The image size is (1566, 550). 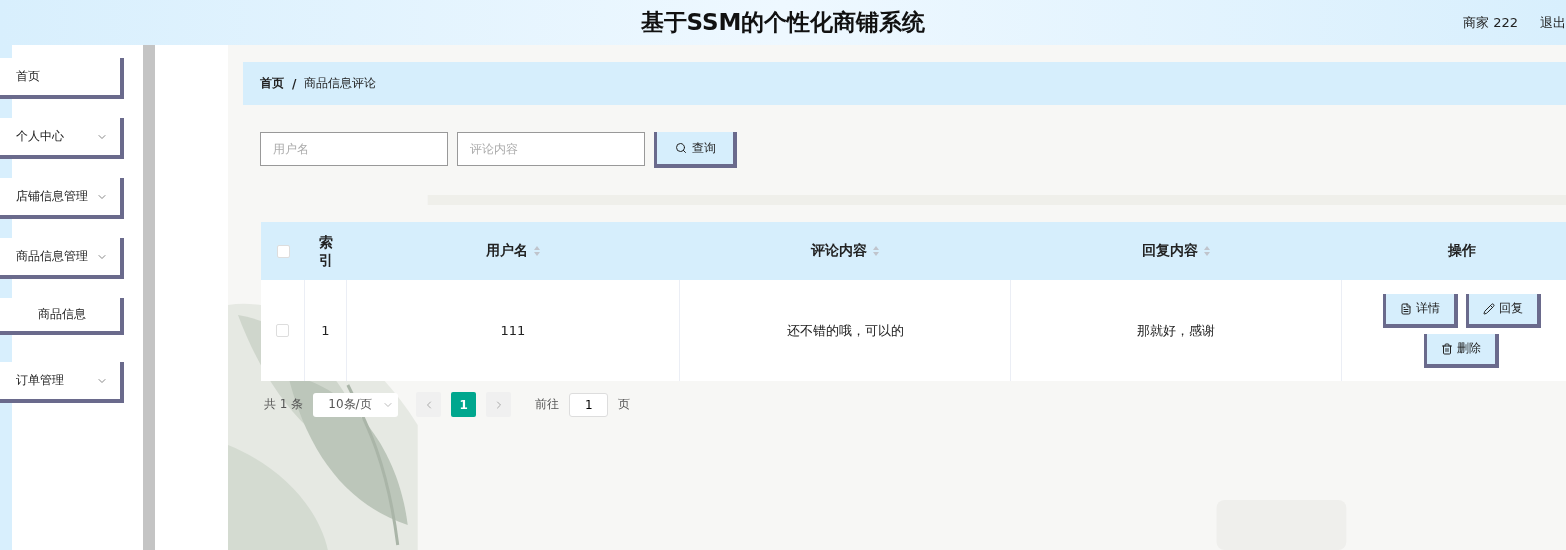 What do you see at coordinates (62, 316) in the screenshot?
I see `sidebar-subitem: 商品信息` at bounding box center [62, 316].